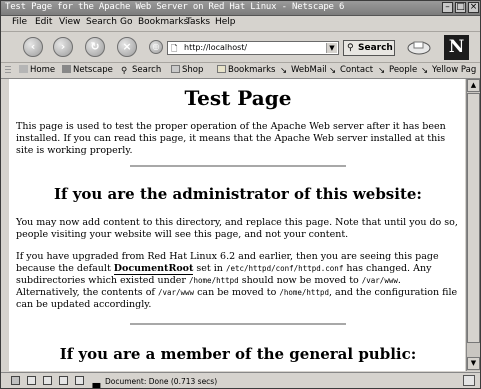 This screenshot has width=481, height=389. What do you see at coordinates (357, 70) in the screenshot?
I see `bookmark-contact-label: Contact` at bounding box center [357, 70].